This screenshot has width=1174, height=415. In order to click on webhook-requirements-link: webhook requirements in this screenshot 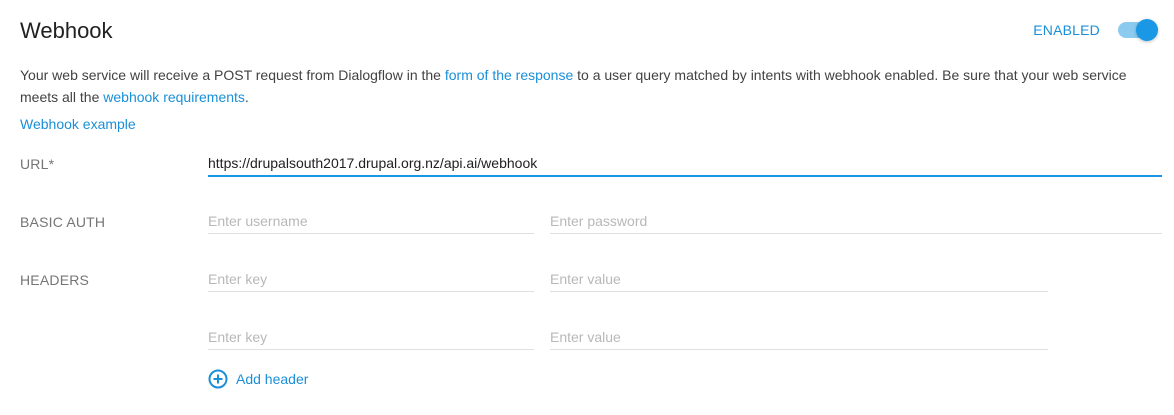, I will do `click(174, 97)`.